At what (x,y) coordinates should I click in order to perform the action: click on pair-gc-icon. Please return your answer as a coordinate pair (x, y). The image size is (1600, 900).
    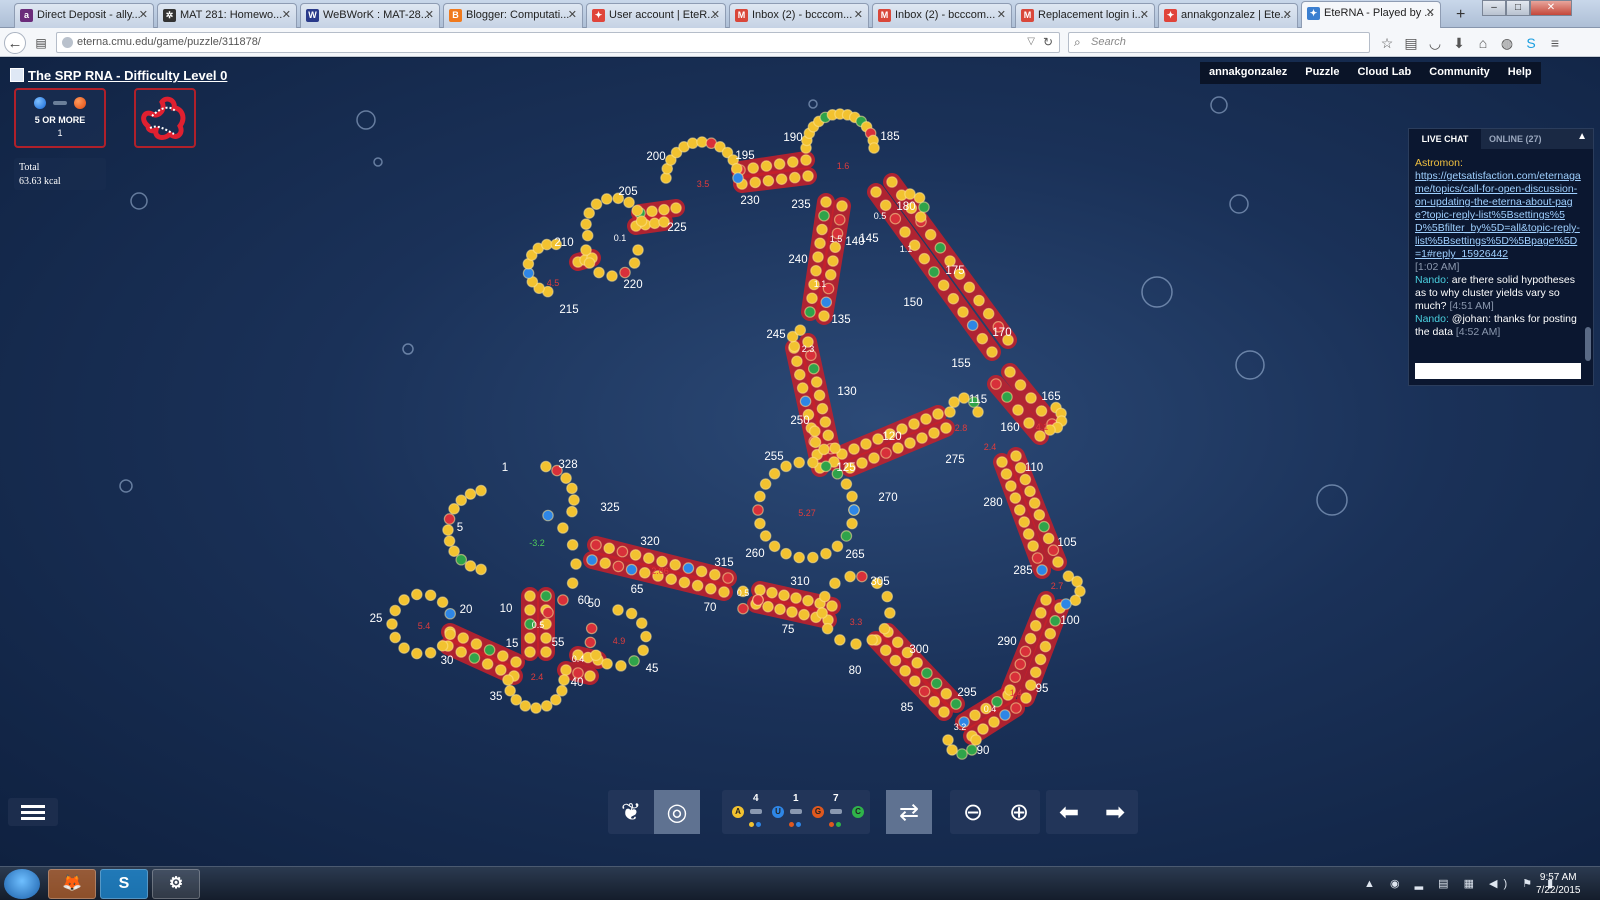
    Looking at the image, I should click on (836, 811).